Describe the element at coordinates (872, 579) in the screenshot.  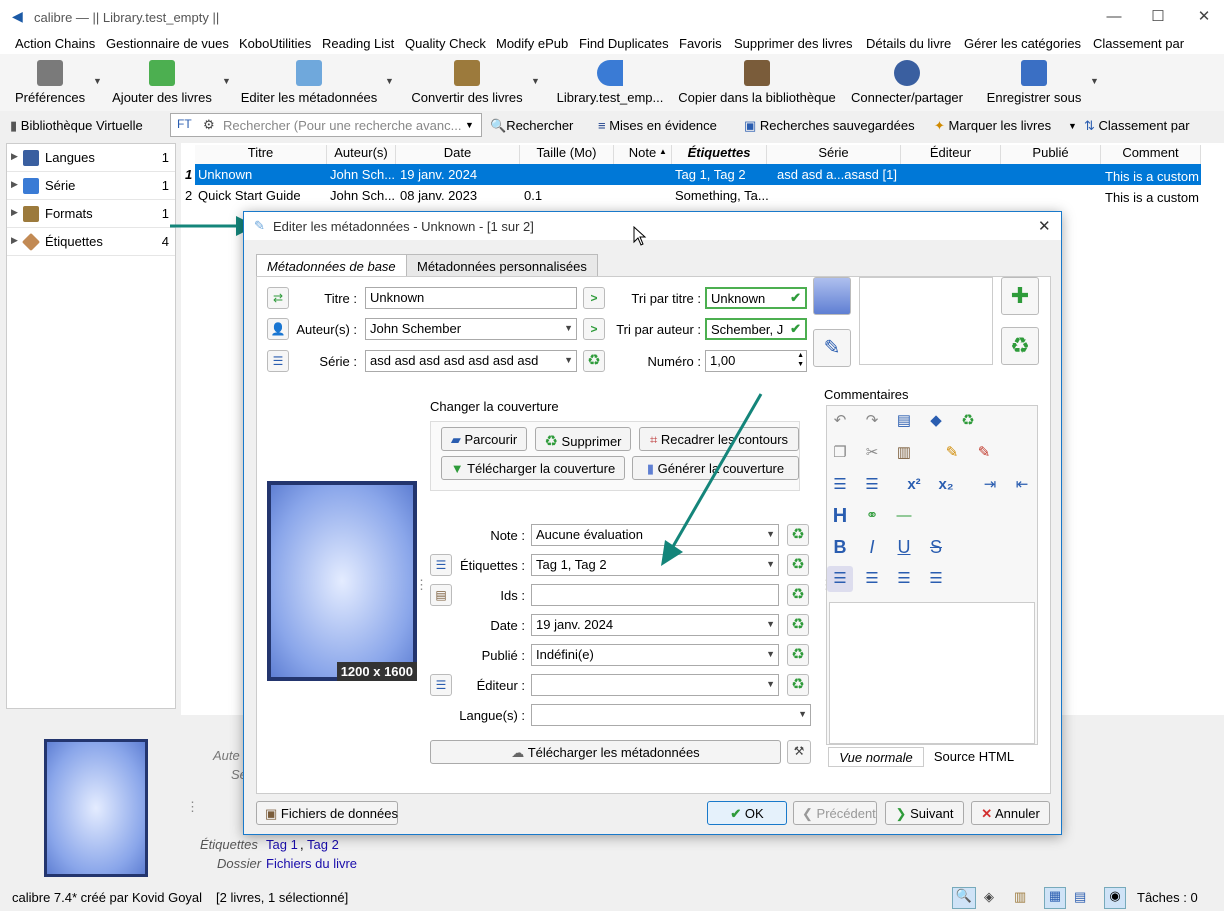
I see `align-center-icon: ☰` at that location.